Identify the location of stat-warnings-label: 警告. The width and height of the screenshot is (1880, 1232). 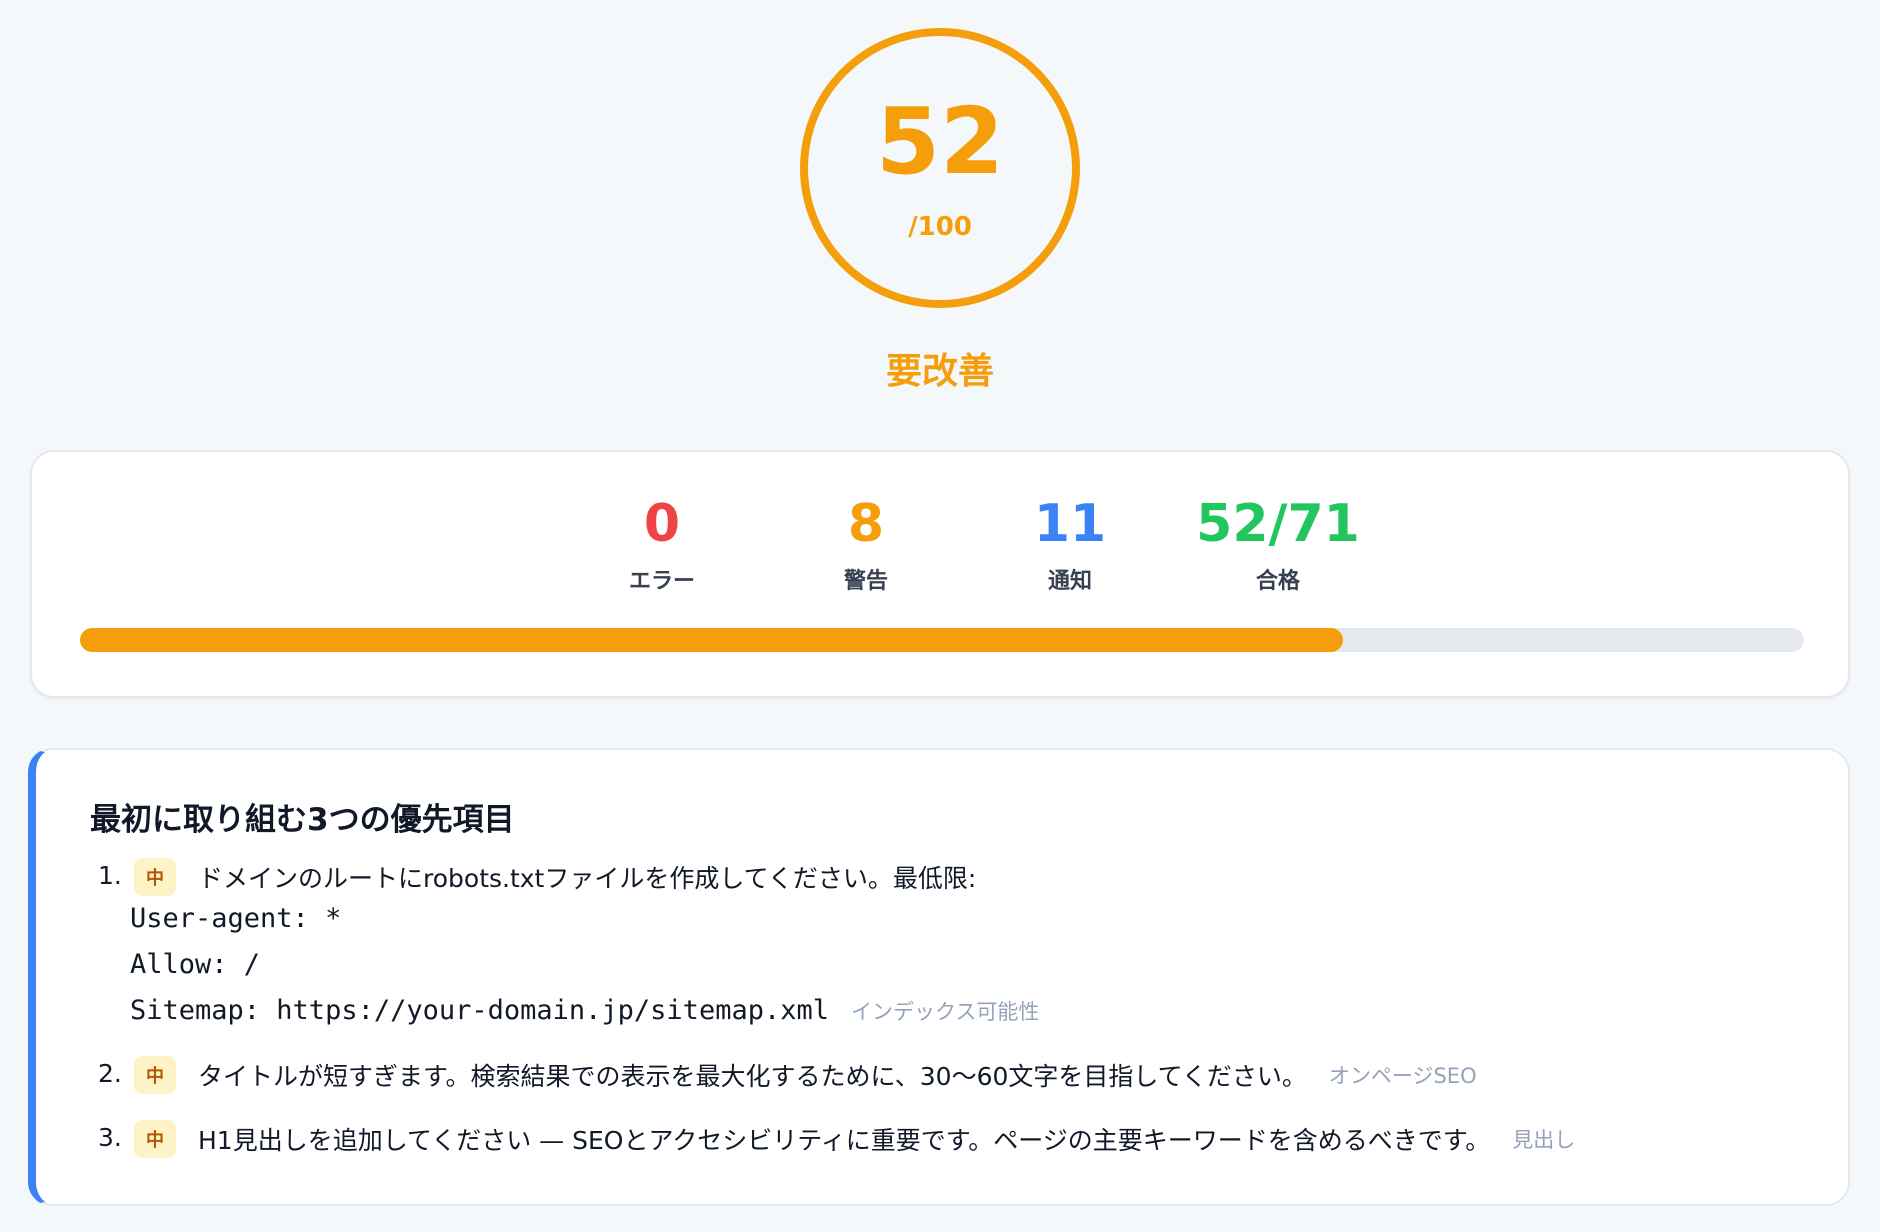
(865, 582).